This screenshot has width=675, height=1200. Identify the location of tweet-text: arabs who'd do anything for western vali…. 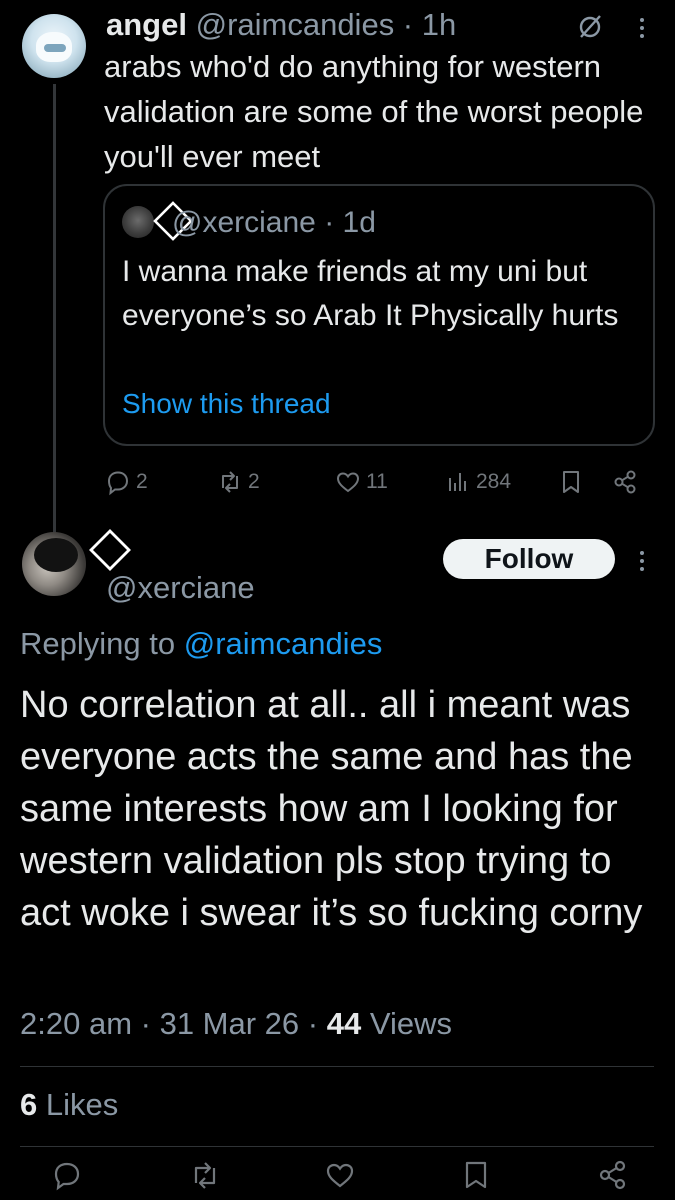
(374, 111).